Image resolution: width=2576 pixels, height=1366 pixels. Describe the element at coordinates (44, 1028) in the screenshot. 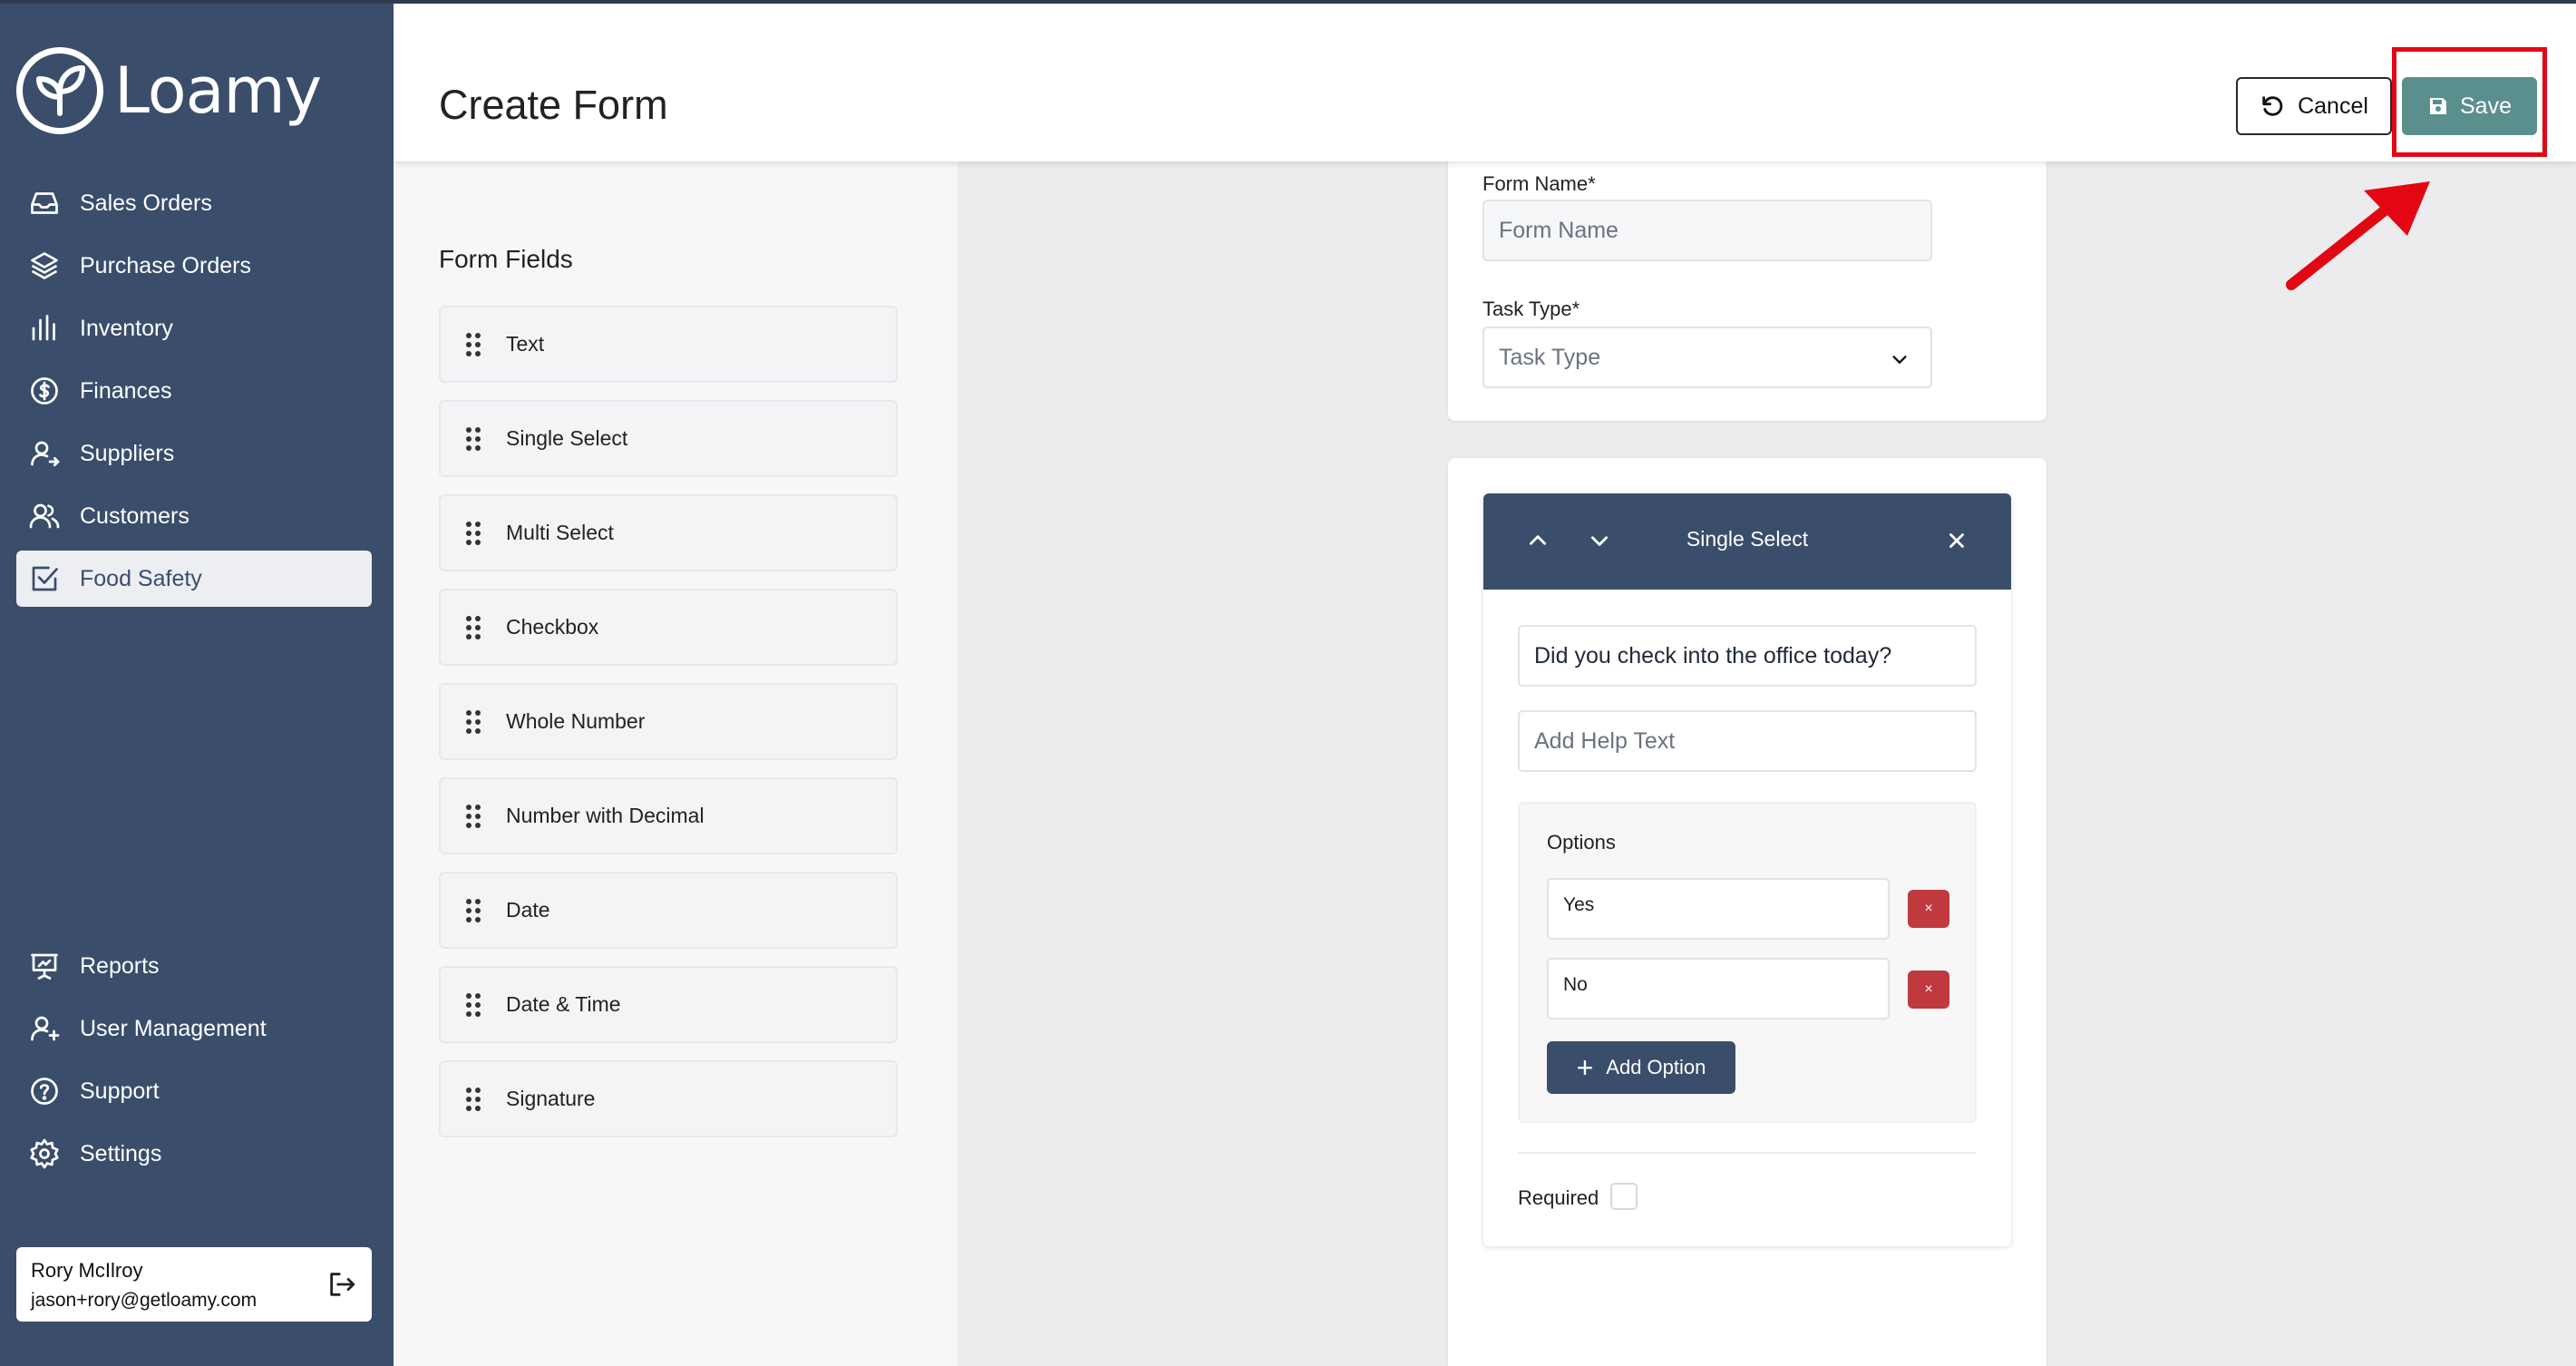

I see `user-plus-icon` at that location.